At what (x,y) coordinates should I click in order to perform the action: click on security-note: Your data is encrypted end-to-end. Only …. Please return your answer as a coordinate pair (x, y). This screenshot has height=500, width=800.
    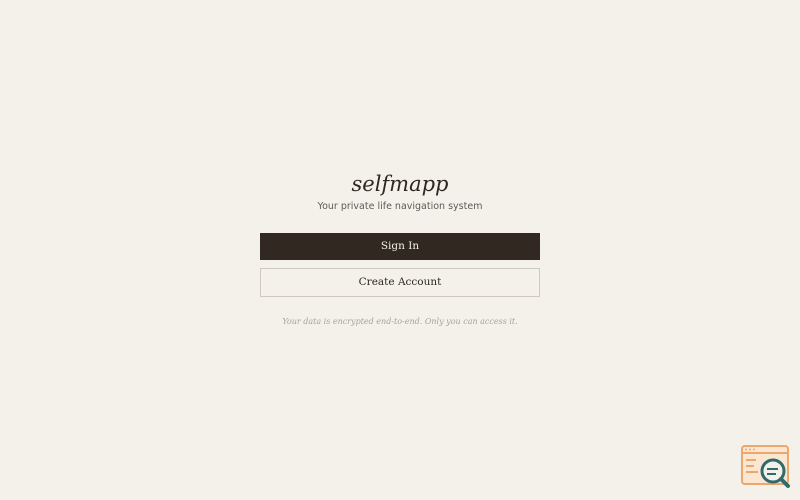
    Looking at the image, I should click on (400, 321).